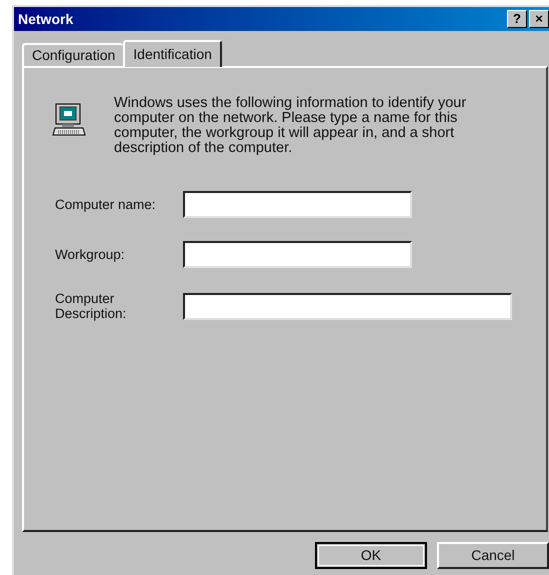  Describe the element at coordinates (172, 53) in the screenshot. I see `tab: Identification` at that location.